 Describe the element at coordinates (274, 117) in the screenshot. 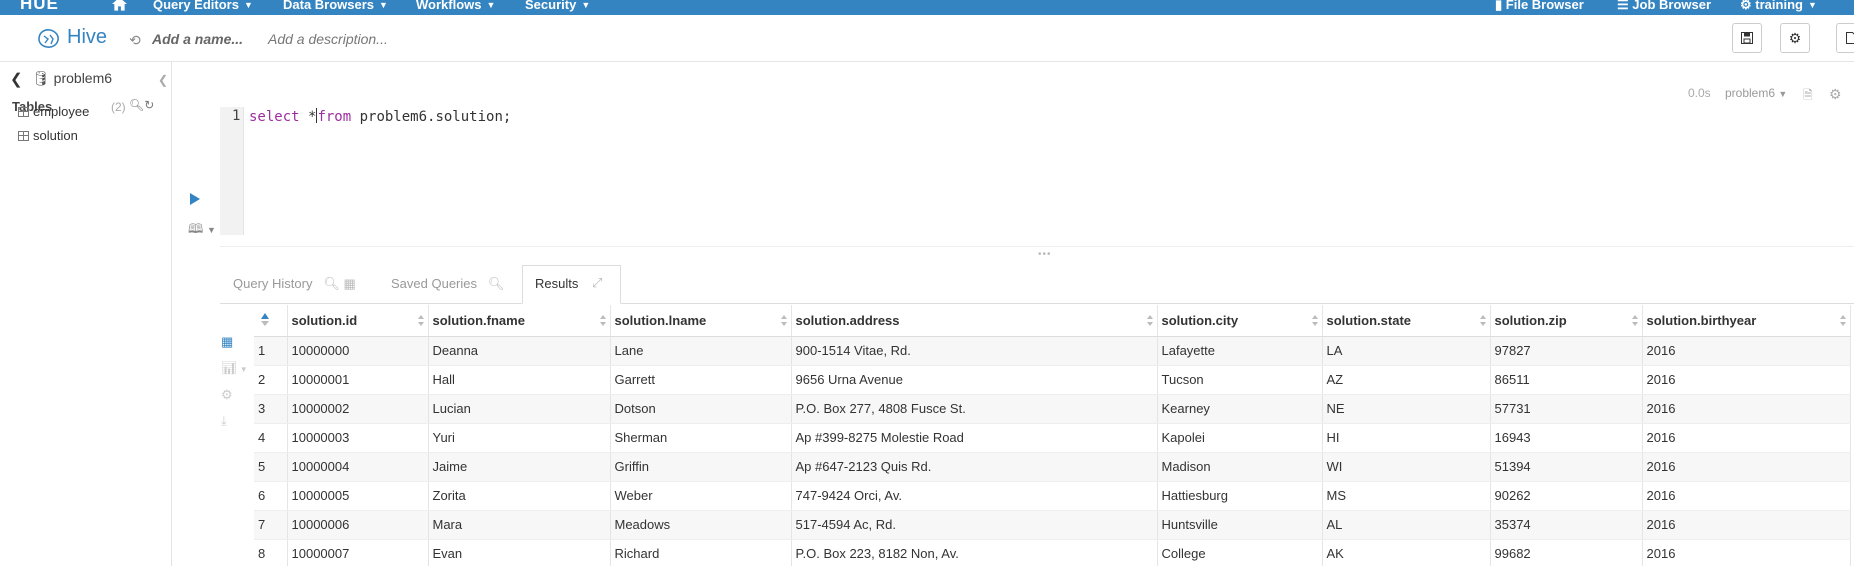

I see `sql-keyword: select` at that location.